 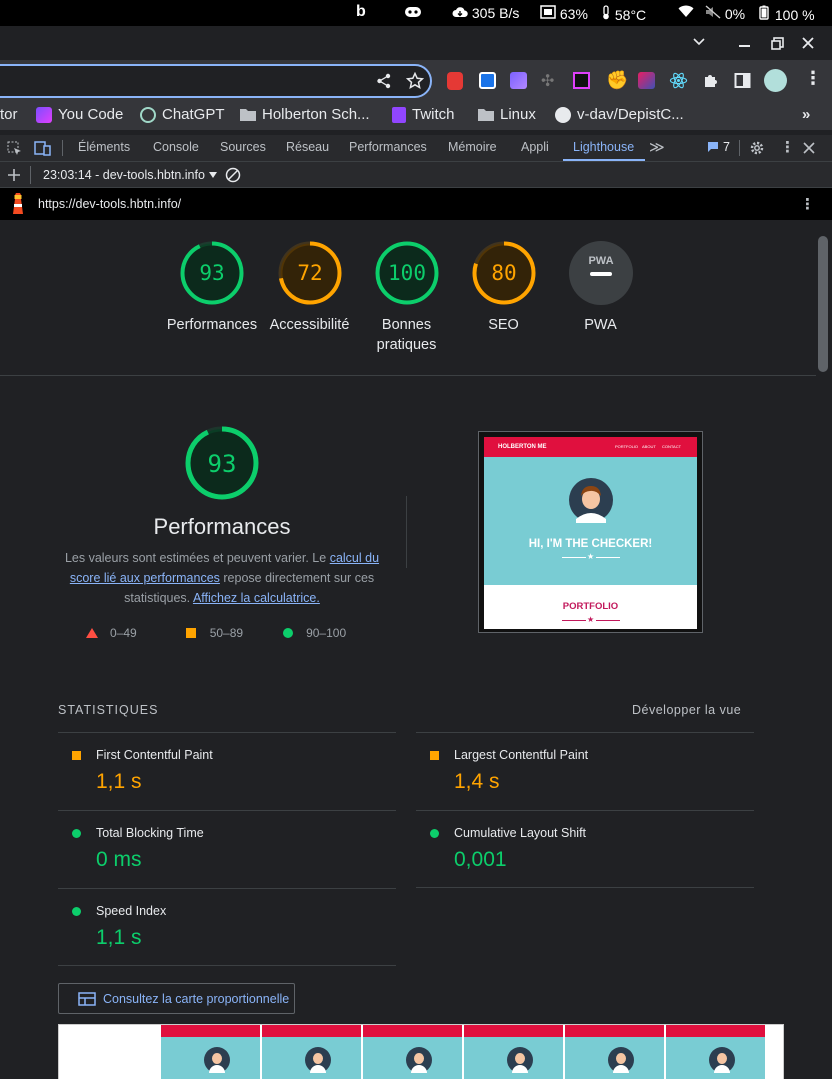 I want to click on bookmark-star-icon, so click(x=415, y=81).